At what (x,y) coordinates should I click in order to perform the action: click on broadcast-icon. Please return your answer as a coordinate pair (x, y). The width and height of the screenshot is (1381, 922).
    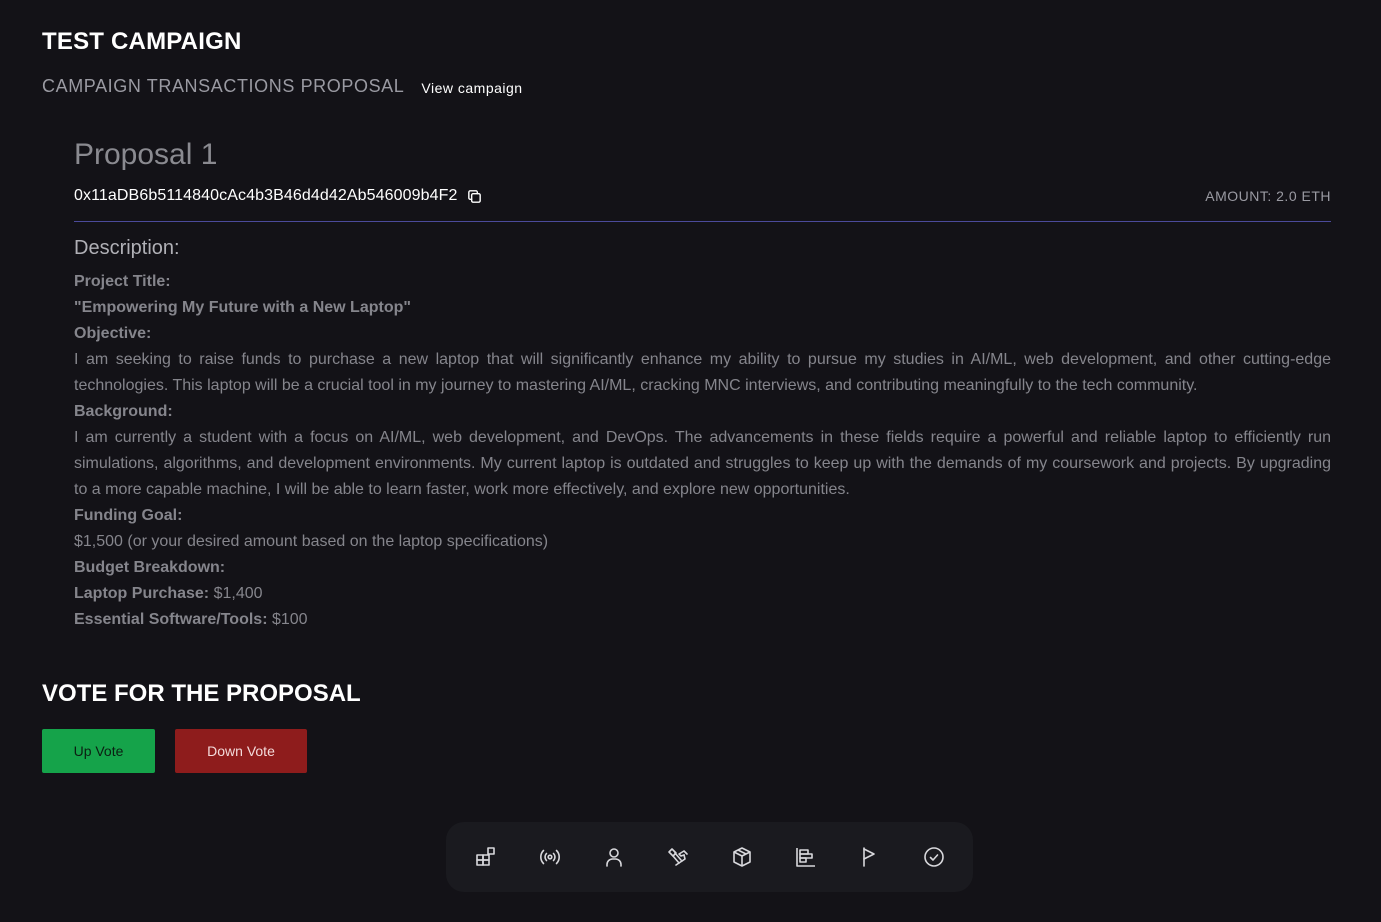
    Looking at the image, I should click on (550, 857).